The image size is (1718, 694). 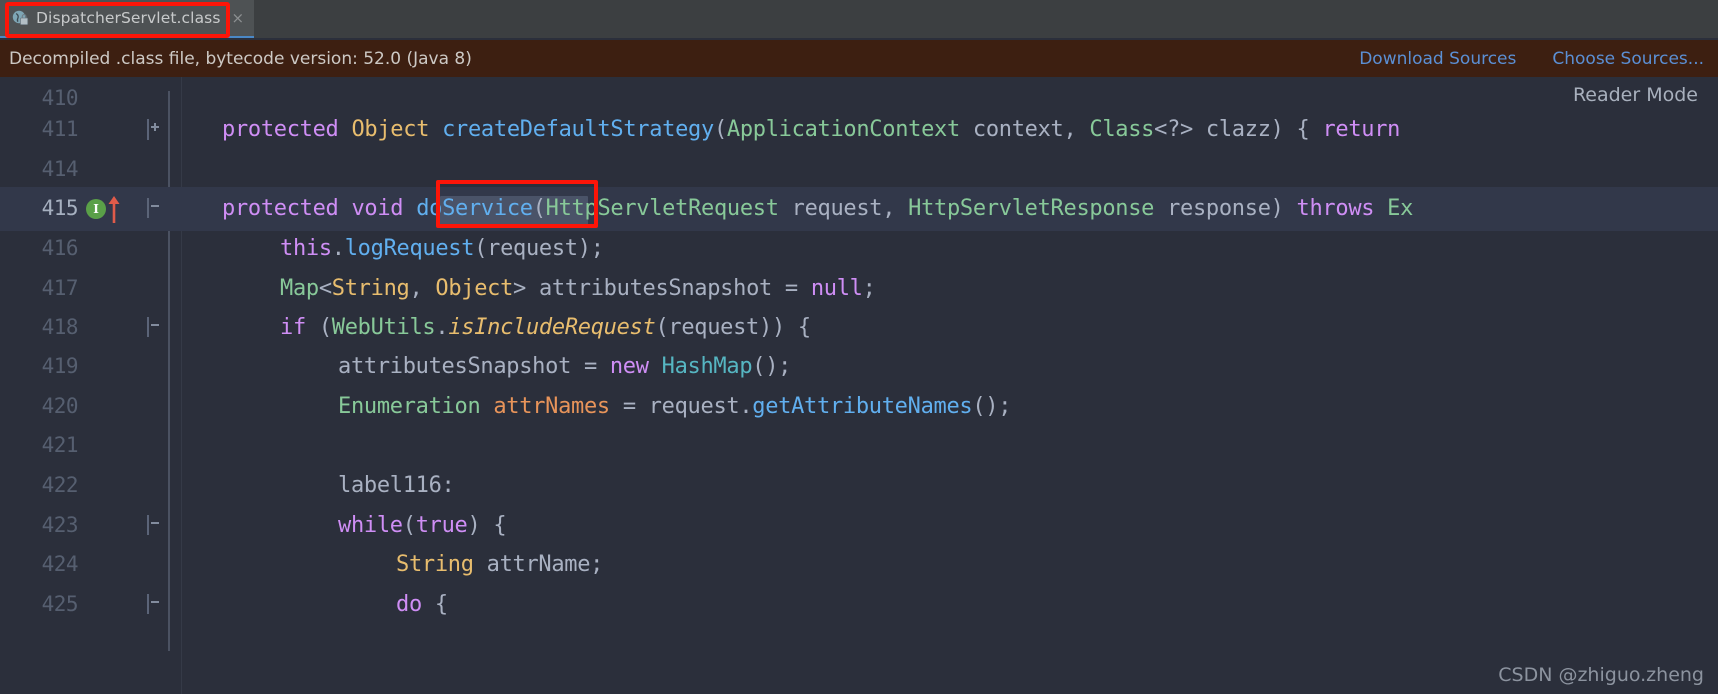 What do you see at coordinates (500, 564) in the screenshot?
I see `code-text-424: String attrName;` at bounding box center [500, 564].